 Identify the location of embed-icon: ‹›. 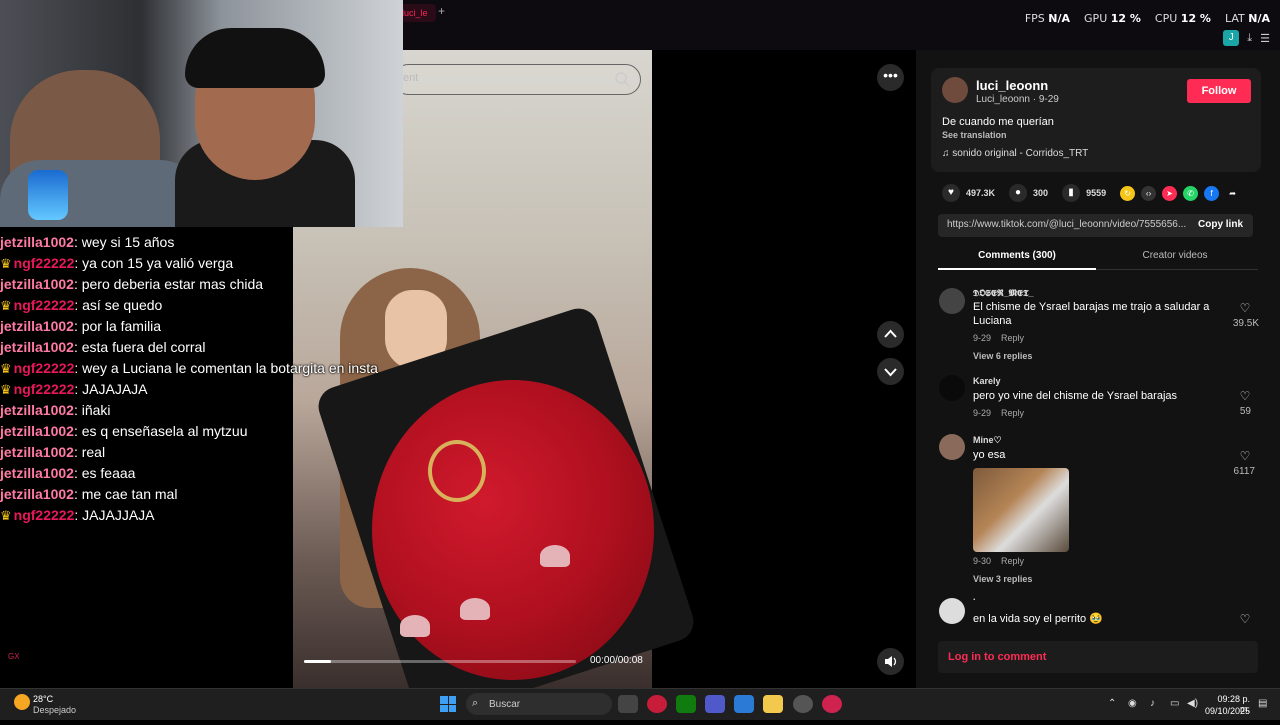
(1149, 193).